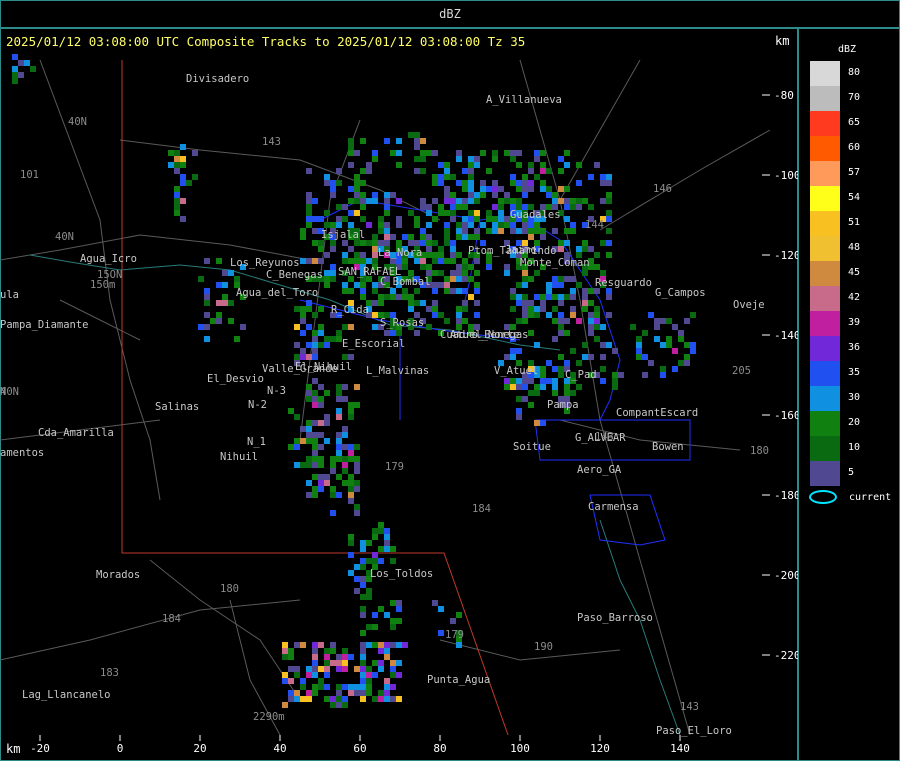 The height and width of the screenshot is (761, 900). I want to click on y-tick-label: -220, so click(786, 655).